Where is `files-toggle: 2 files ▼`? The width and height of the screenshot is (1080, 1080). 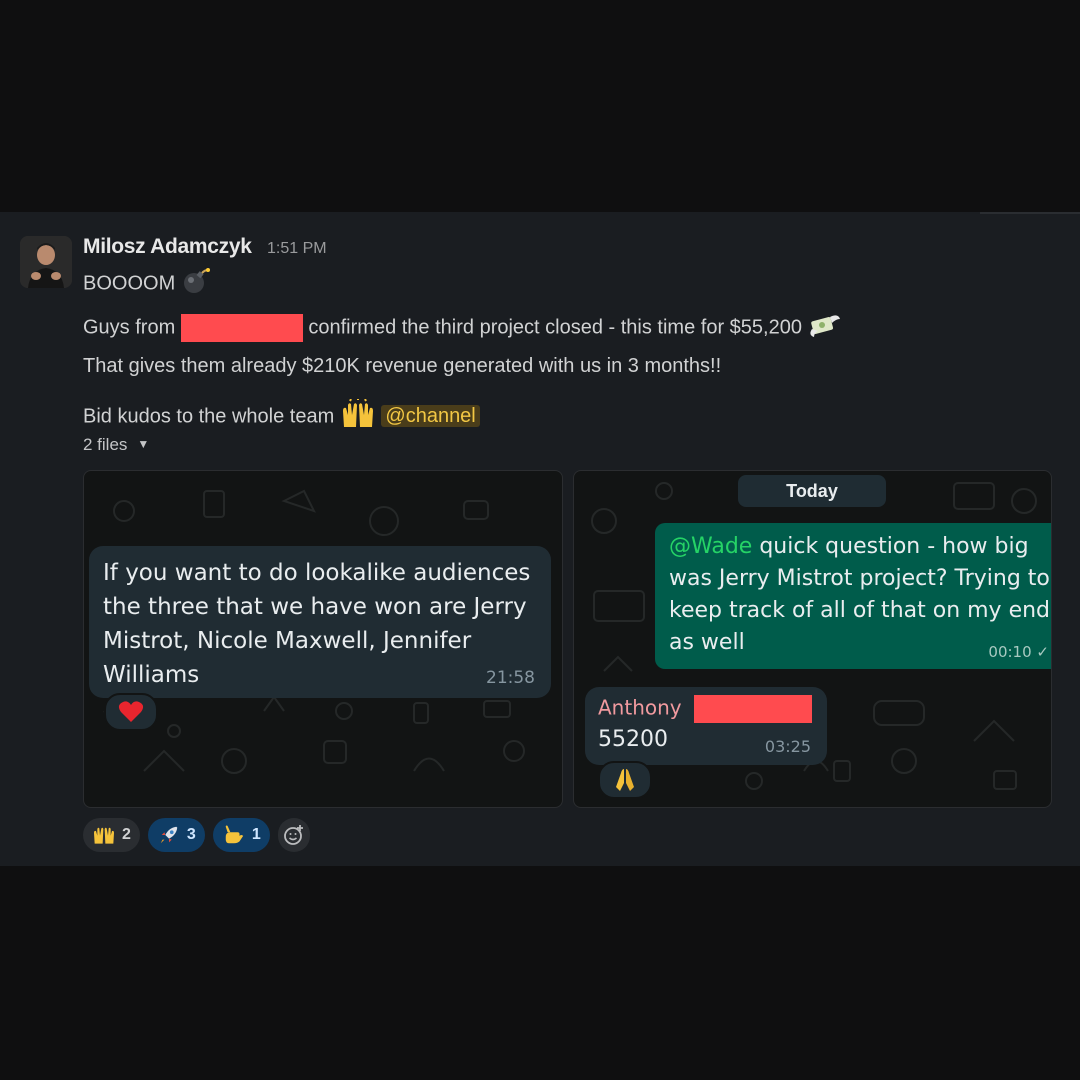 files-toggle: 2 files ▼ is located at coordinates (116, 445).